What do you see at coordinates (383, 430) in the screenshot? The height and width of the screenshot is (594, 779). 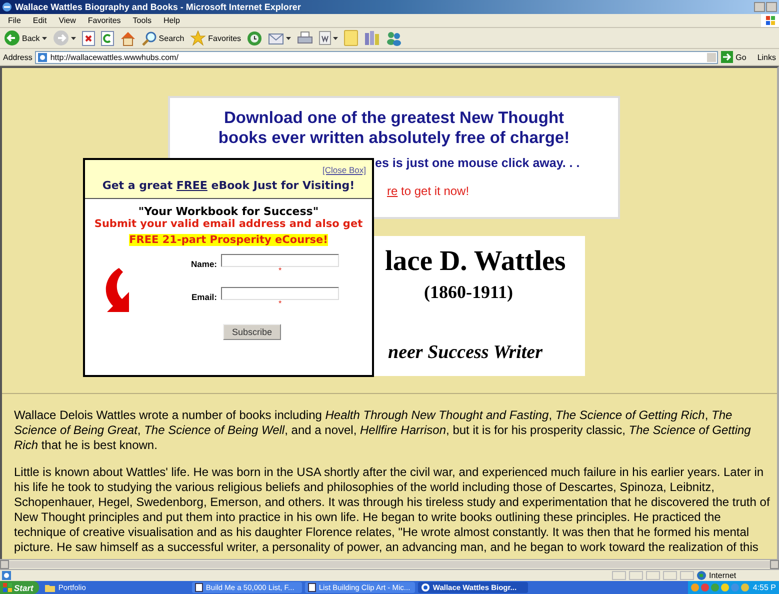 I see `biography-paragraph: Wallace Delois Wattles wrote a number of books including Health Through New Thought and Fasting, The Science of Getting Rich, The Science of Being Great, The Science of Being Well, and a novel, Hellfire Harrison, but it is for his prosperity classic, The Science of Getting Rich that he is best known.` at bounding box center [383, 430].